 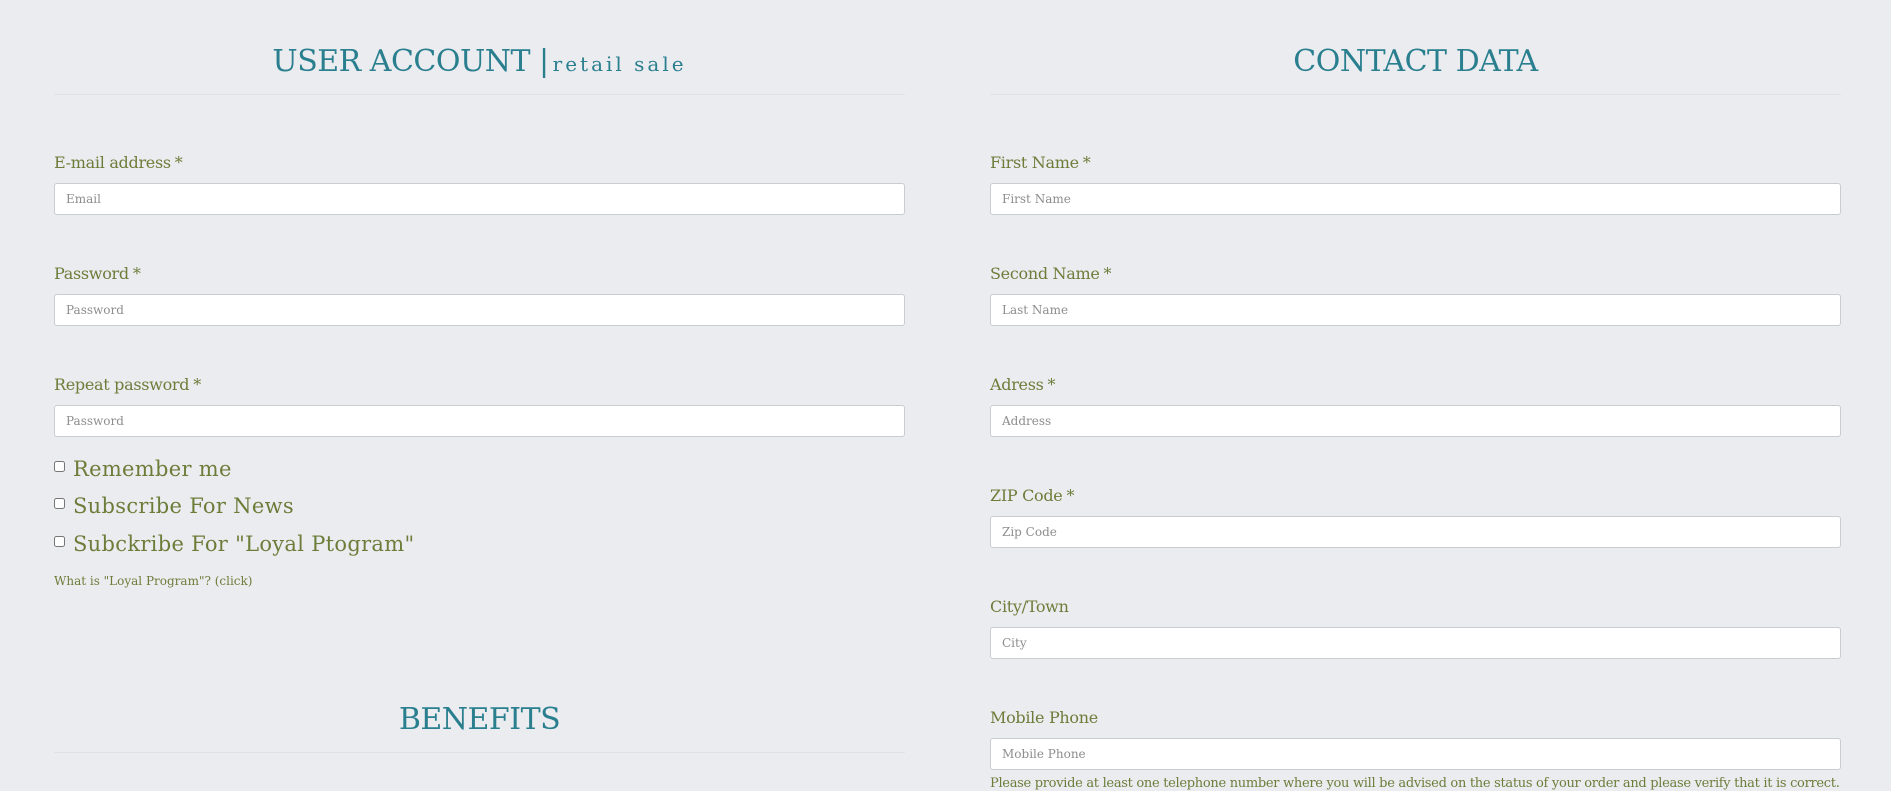 I want to click on password-label: Password *, so click(x=97, y=273).